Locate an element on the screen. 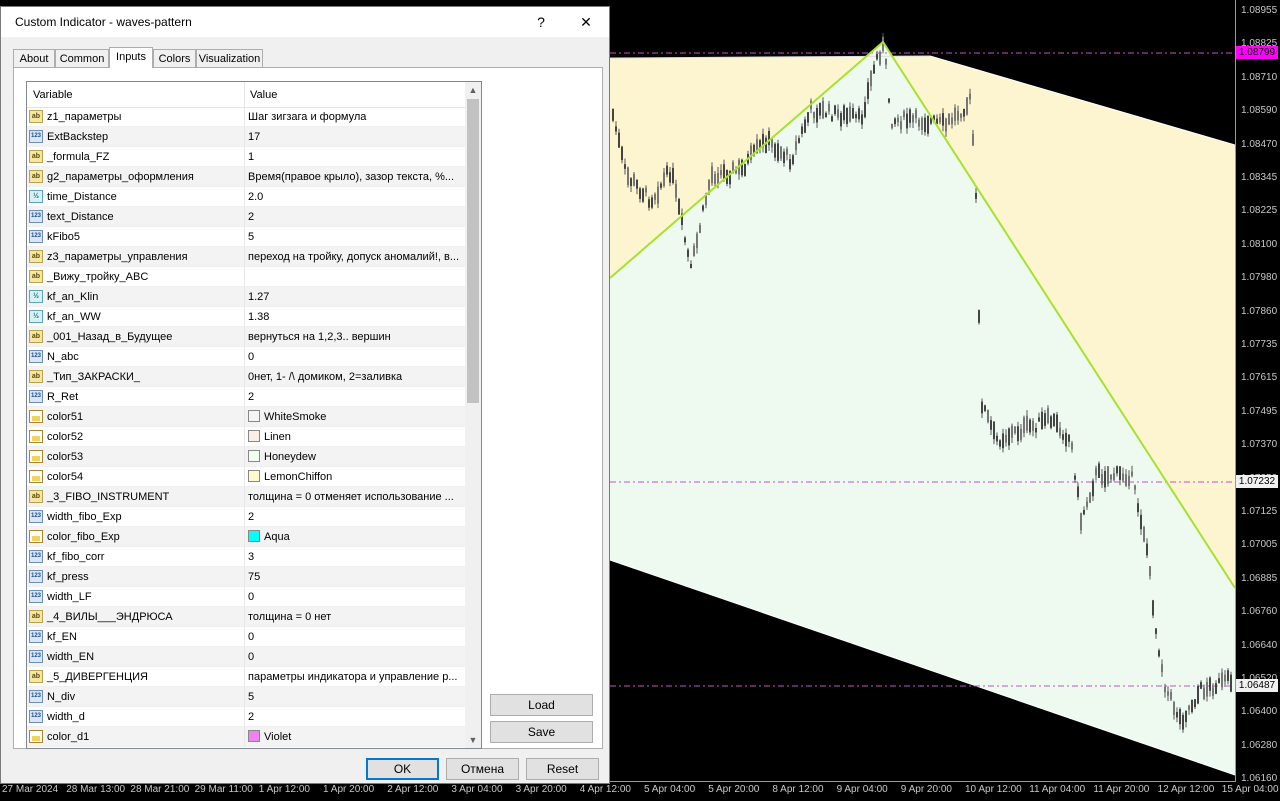 Image resolution: width=1280 pixels, height=801 pixels. input-row: 123 kf_fibo_corr 3 is located at coordinates (246, 557).